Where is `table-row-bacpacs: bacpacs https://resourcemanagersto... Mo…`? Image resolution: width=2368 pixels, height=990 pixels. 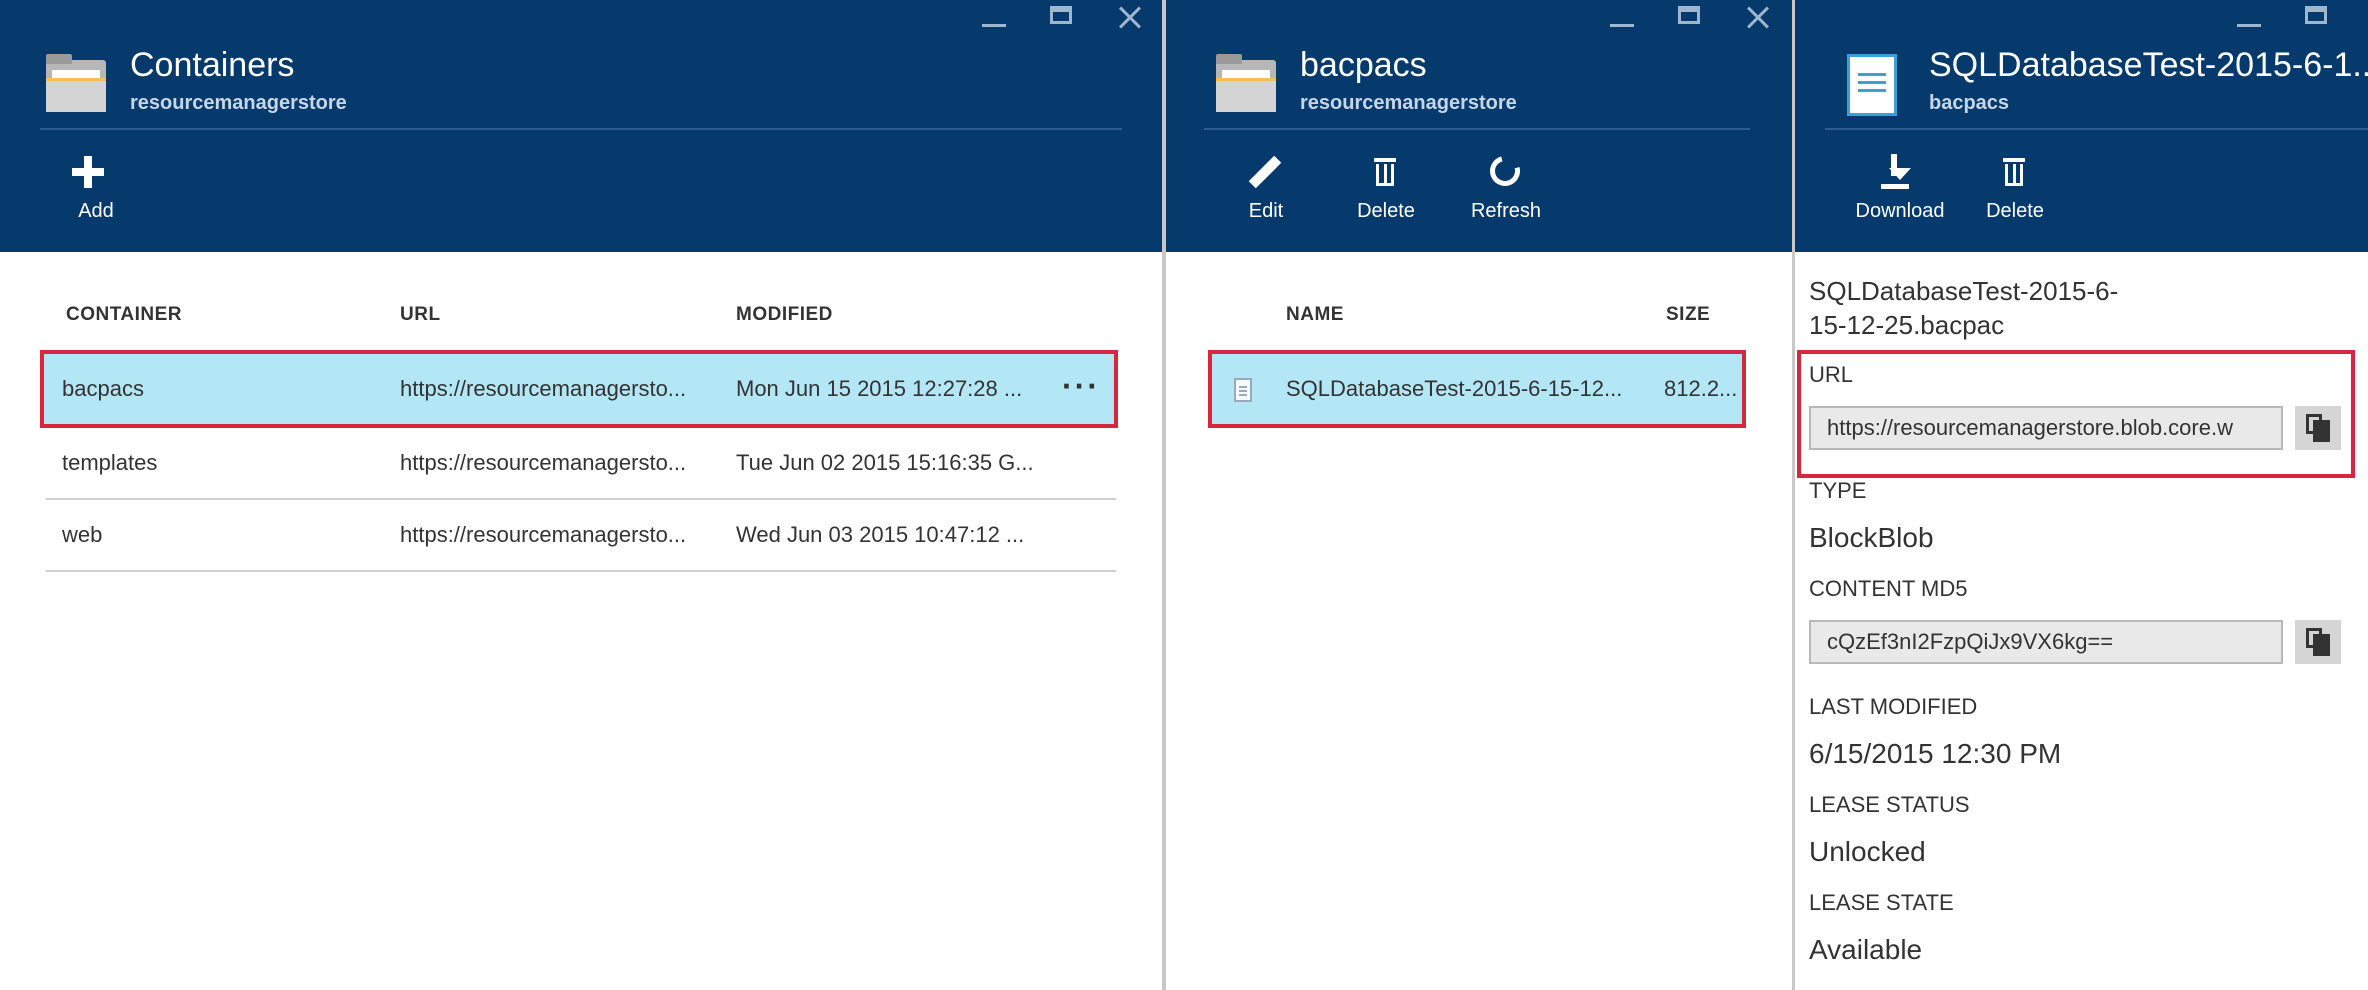
table-row-bacpacs: bacpacs https://resourcemanagersto... Mo… is located at coordinates (579, 389).